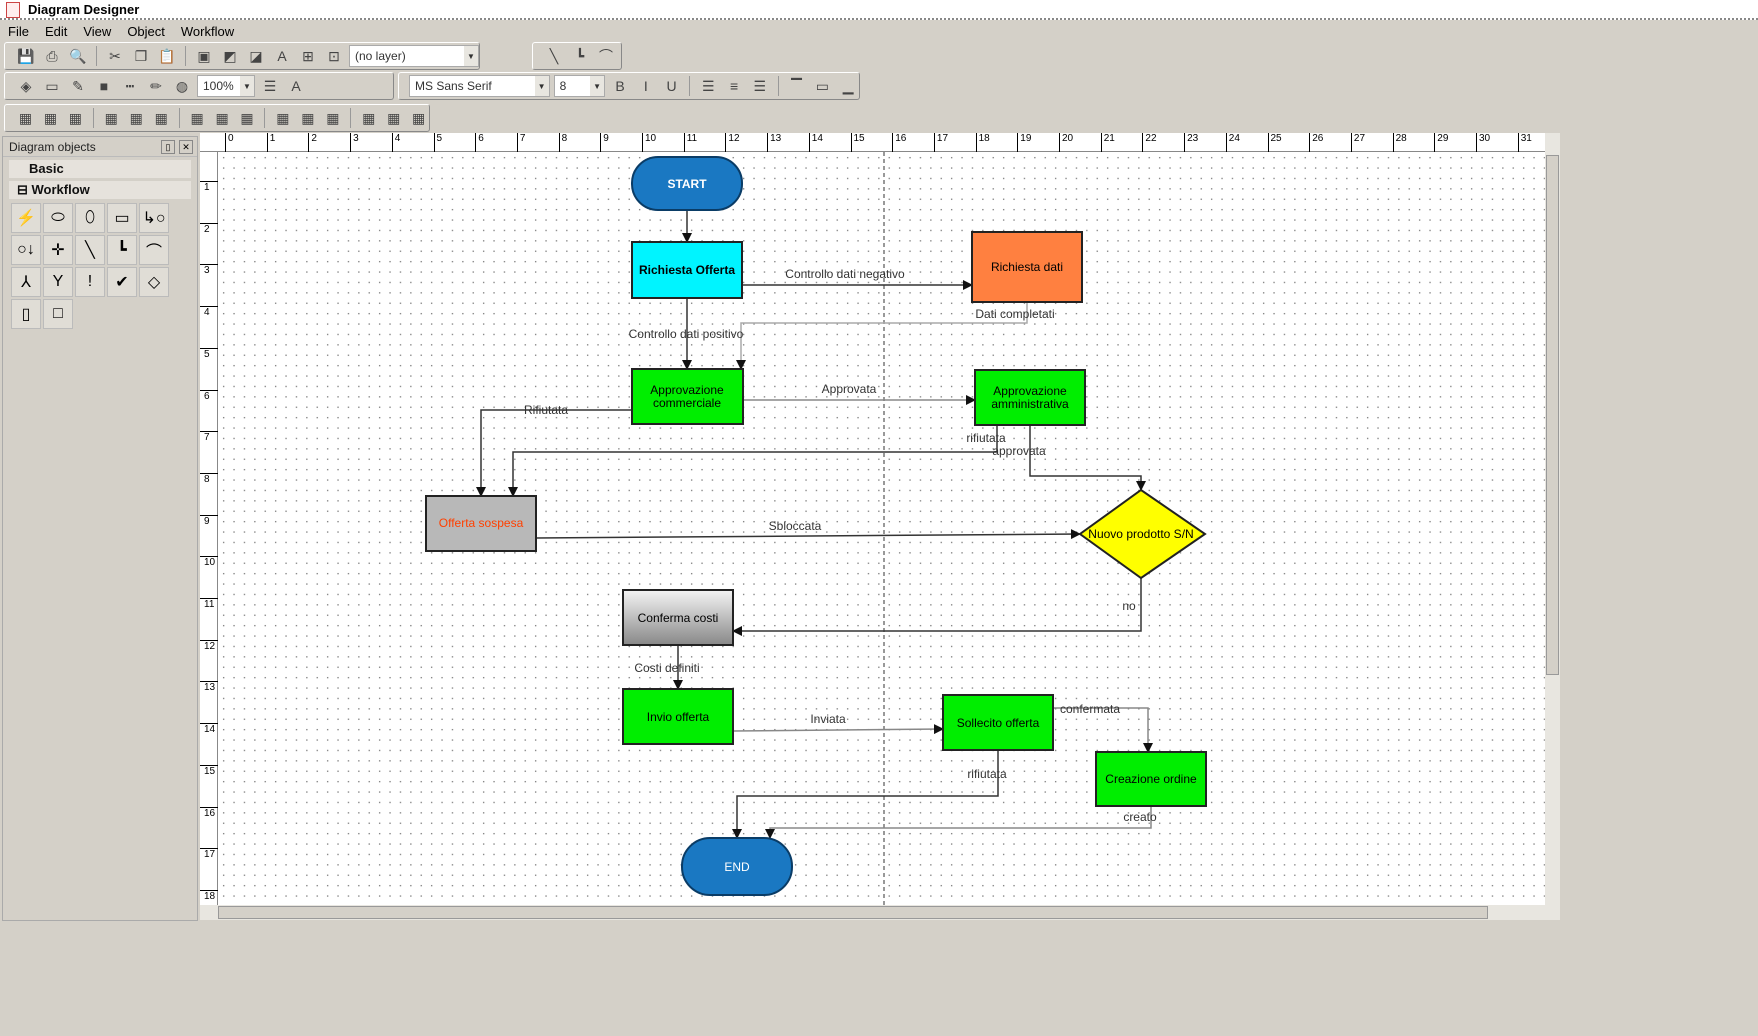 This screenshot has width=1758, height=1036. I want to click on same-height-icon: ▦, so click(222, 118).